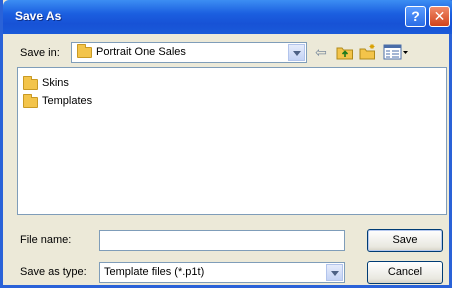  What do you see at coordinates (222, 272) in the screenshot?
I see `save-as-type-dropdown: Template files (*.p1t)` at bounding box center [222, 272].